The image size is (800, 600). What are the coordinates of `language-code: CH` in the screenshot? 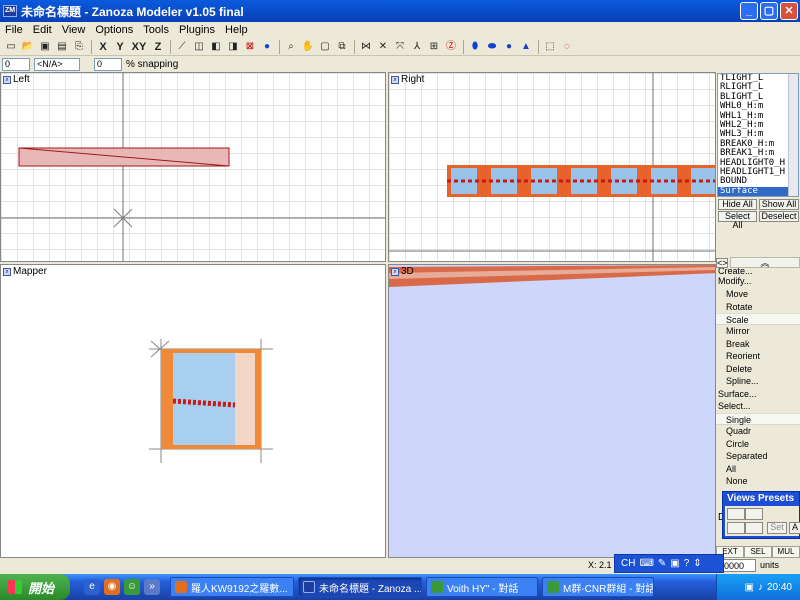 It's located at (628, 563).